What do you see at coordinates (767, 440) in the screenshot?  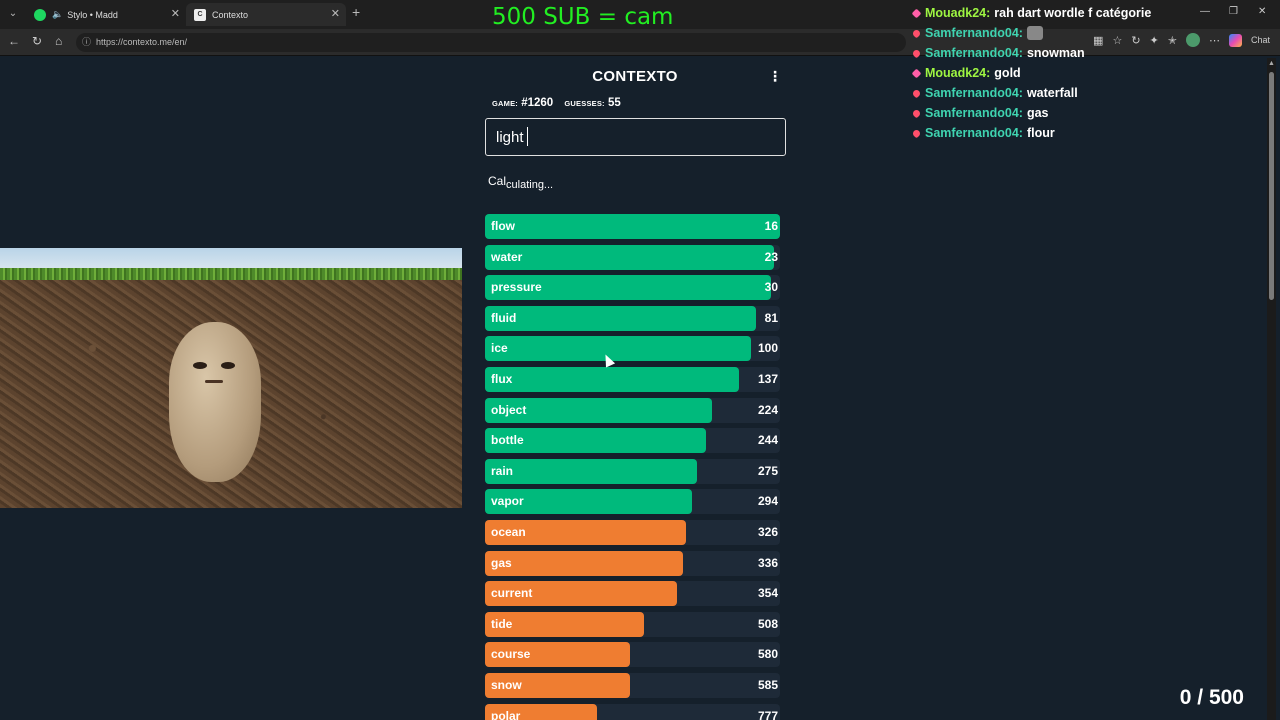 I see `guess-rank: 244` at bounding box center [767, 440].